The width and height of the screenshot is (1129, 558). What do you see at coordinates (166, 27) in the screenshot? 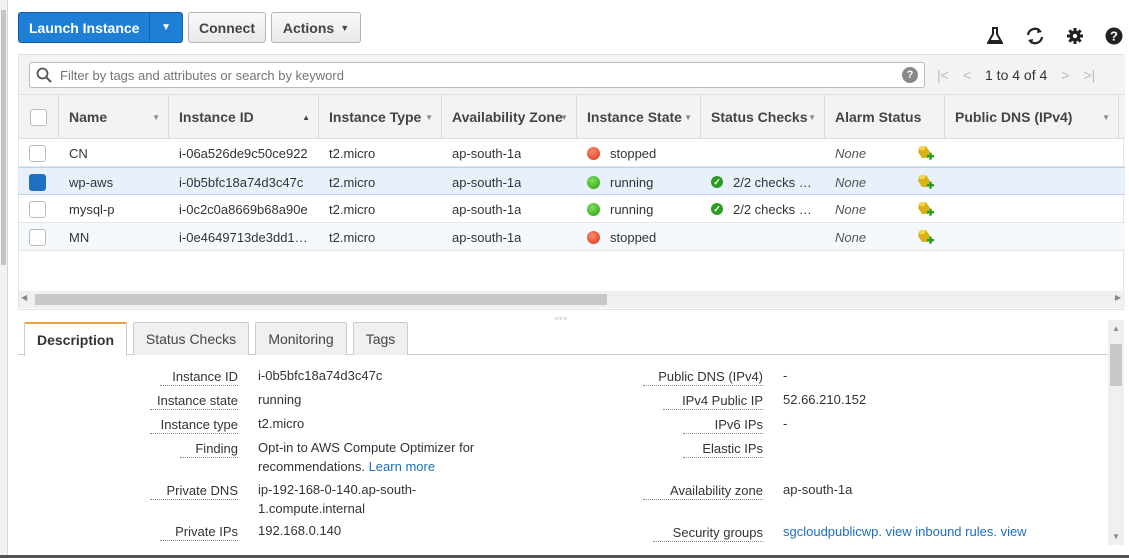
I see `launch-dropdown-caret-icon: ▼` at bounding box center [166, 27].